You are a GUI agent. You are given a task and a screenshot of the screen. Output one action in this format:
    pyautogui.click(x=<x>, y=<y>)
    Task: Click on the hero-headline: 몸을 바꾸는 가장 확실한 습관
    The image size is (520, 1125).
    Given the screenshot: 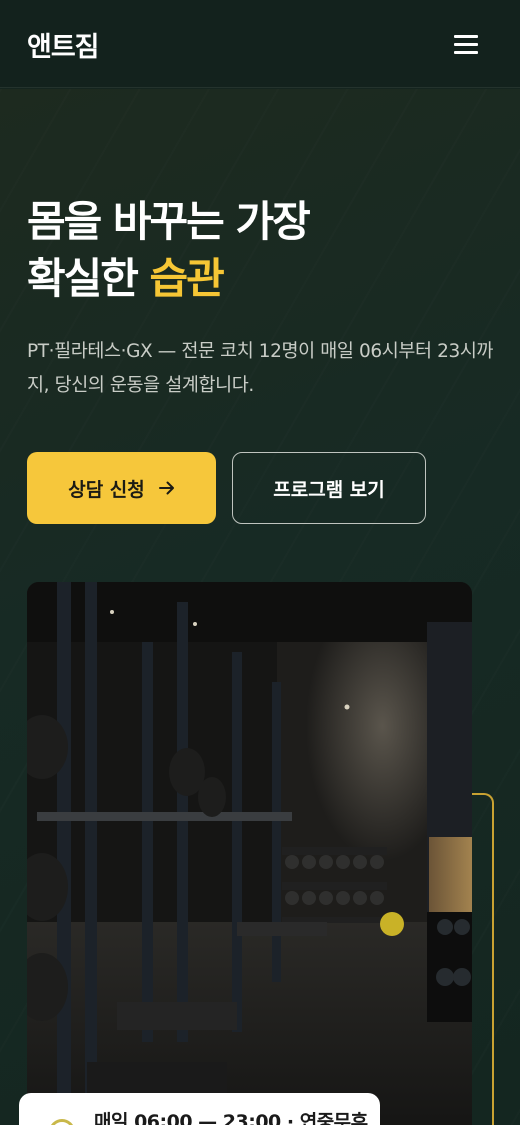 What is the action you would take?
    pyautogui.click(x=169, y=250)
    